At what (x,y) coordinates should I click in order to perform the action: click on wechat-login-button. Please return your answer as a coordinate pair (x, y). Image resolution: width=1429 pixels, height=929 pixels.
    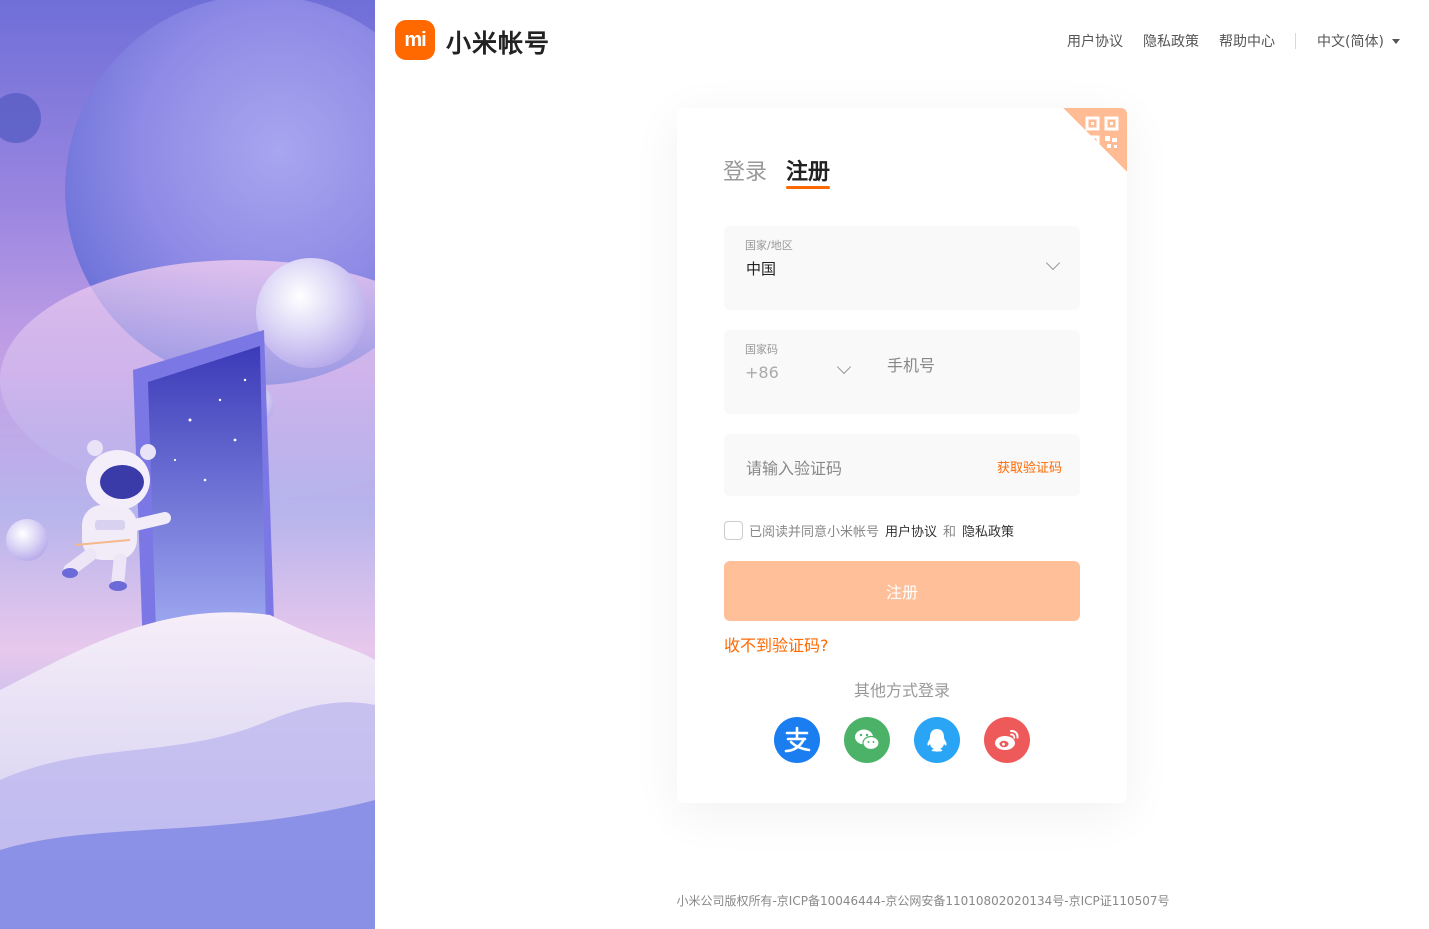
    Looking at the image, I should click on (867, 740).